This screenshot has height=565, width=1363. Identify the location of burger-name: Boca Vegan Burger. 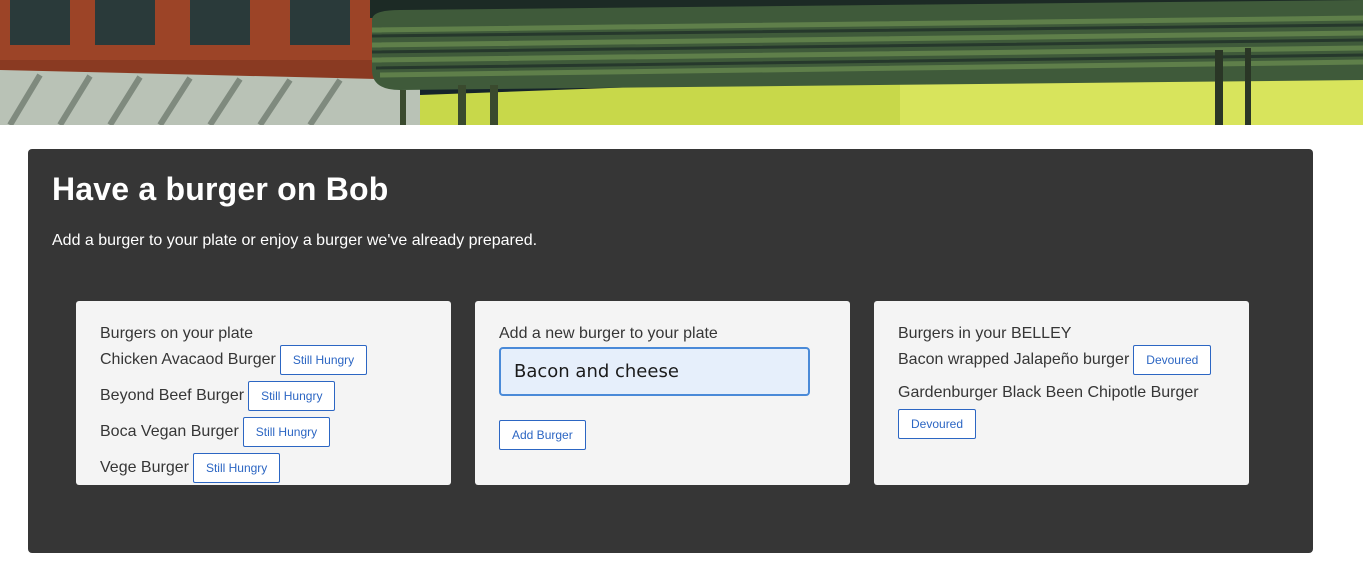
(169, 431).